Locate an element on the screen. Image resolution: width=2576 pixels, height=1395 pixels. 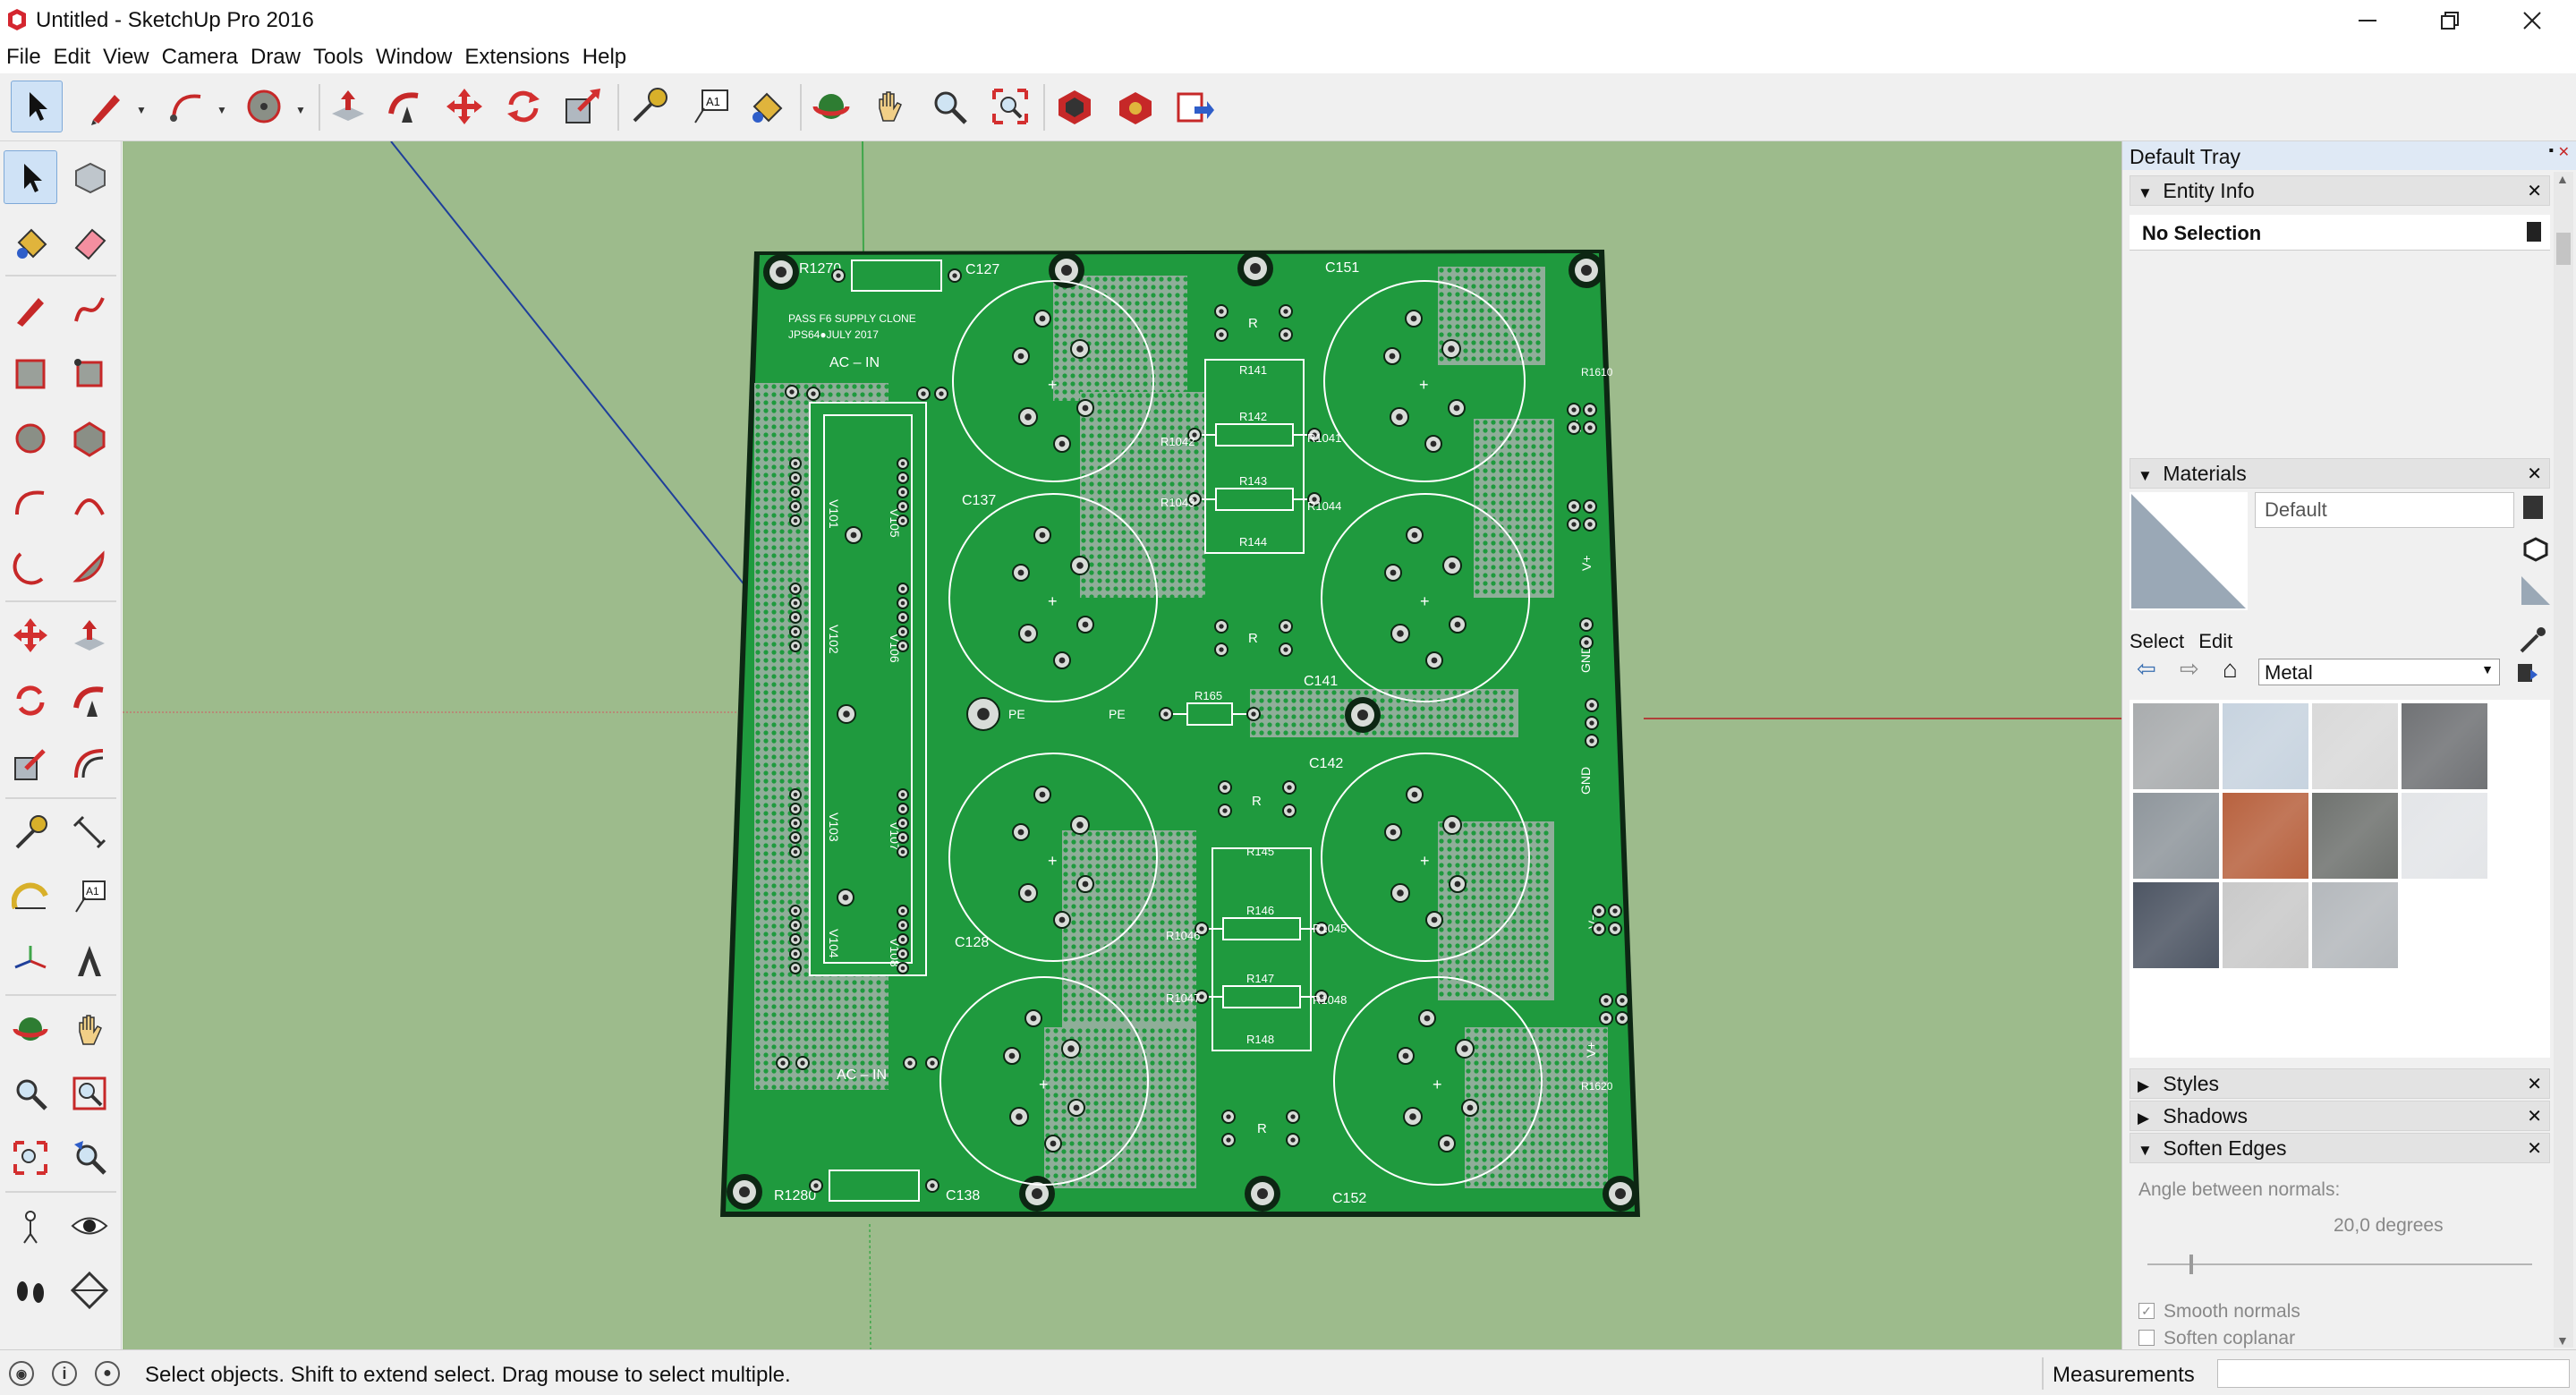
pan-button is located at coordinates (890, 106).